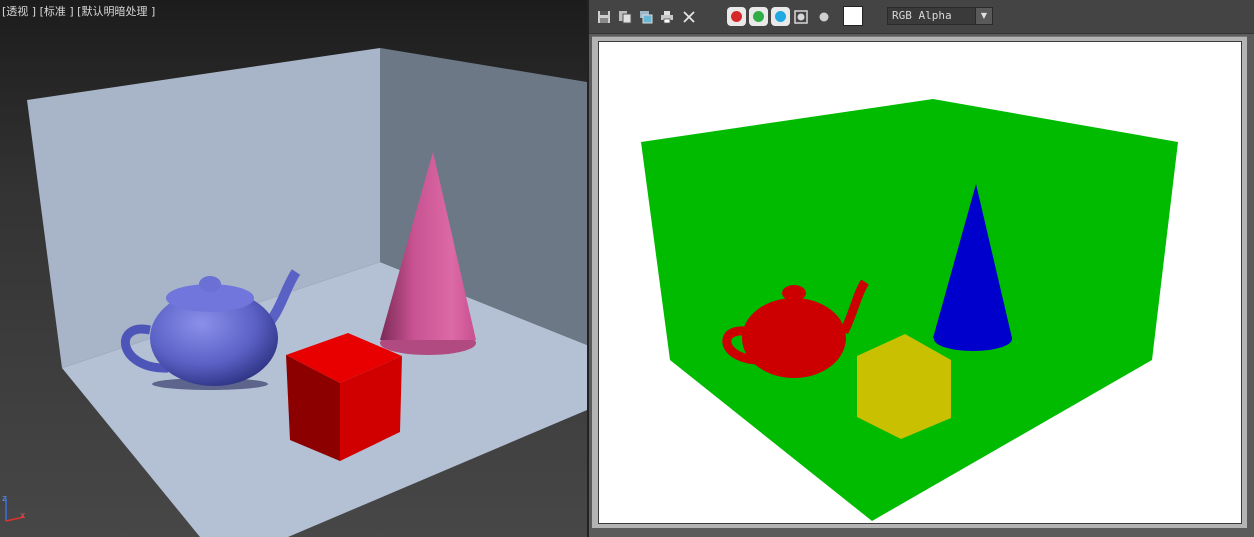  I want to click on print-icon, so click(667, 17).